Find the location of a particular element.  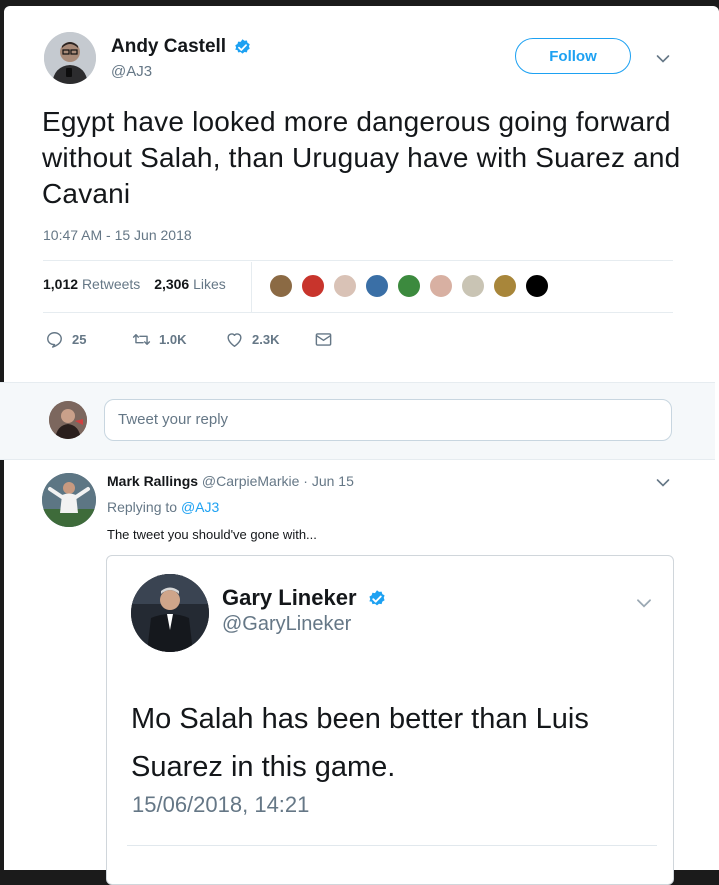

replying-to-handle: @AJ3 is located at coordinates (200, 507).